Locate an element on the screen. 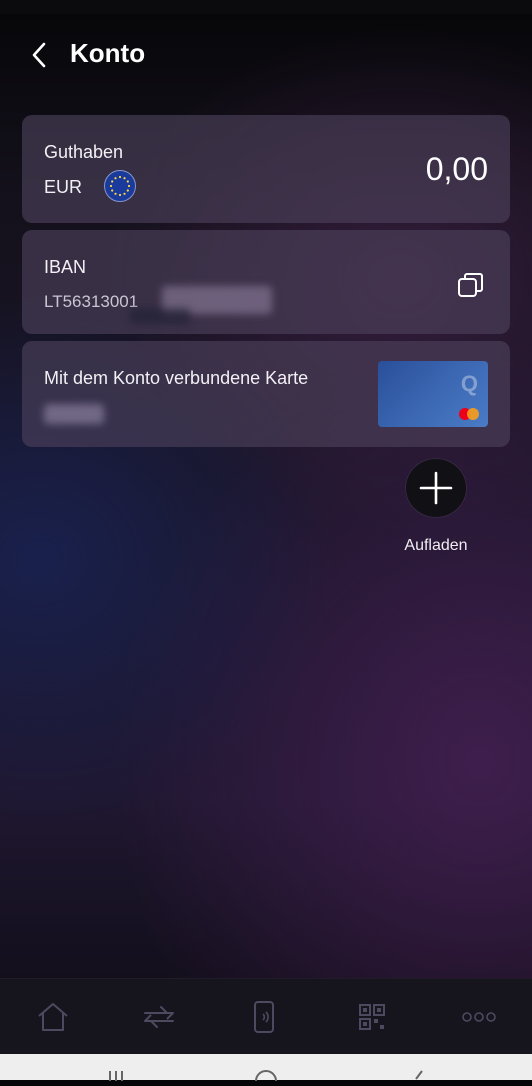 The image size is (532, 1086). nav-qr is located at coordinates (372, 1017).